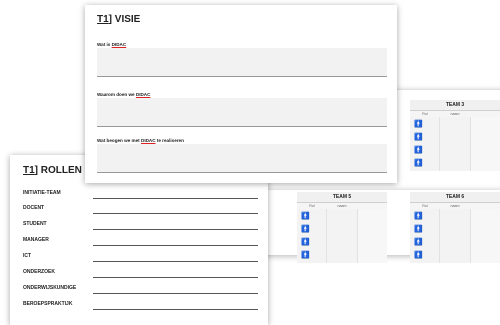  I want to click on role-label: BEROEPSPRAKTIJK, so click(48, 304).